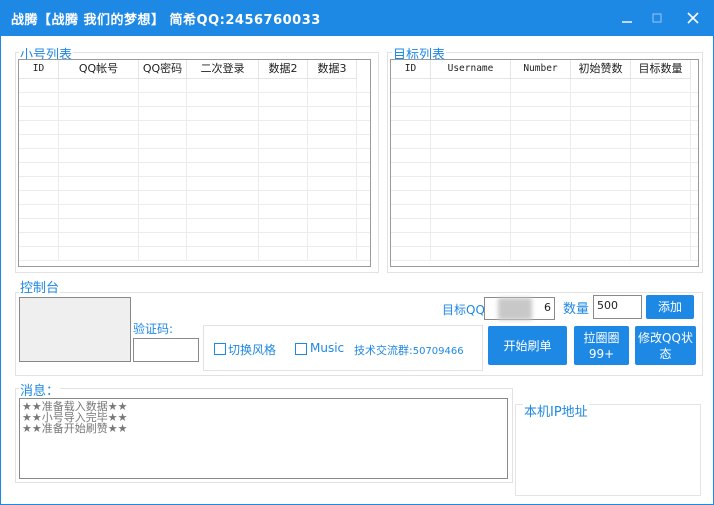 Image resolution: width=714 pixels, height=505 pixels. Describe the element at coordinates (166, 350) in the screenshot. I see `captcha-input` at that location.